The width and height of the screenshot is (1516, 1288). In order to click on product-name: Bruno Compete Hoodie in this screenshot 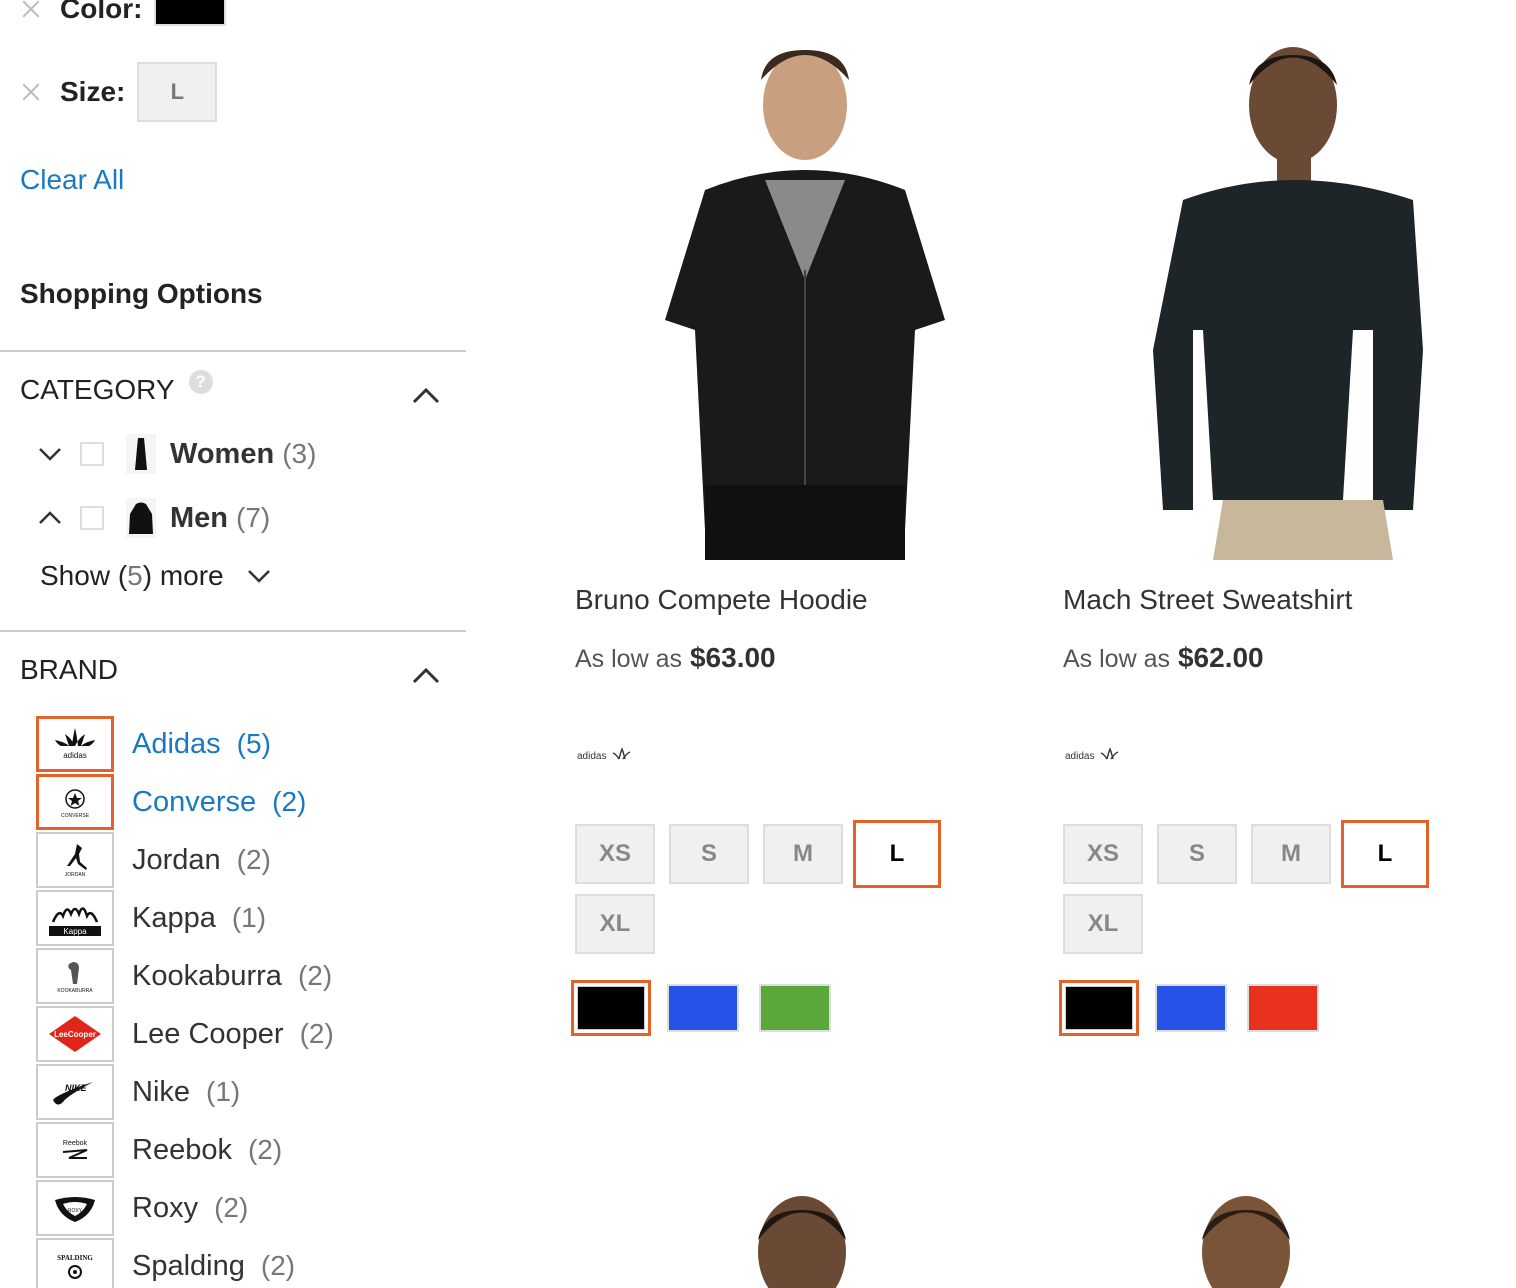, I will do `click(721, 600)`.